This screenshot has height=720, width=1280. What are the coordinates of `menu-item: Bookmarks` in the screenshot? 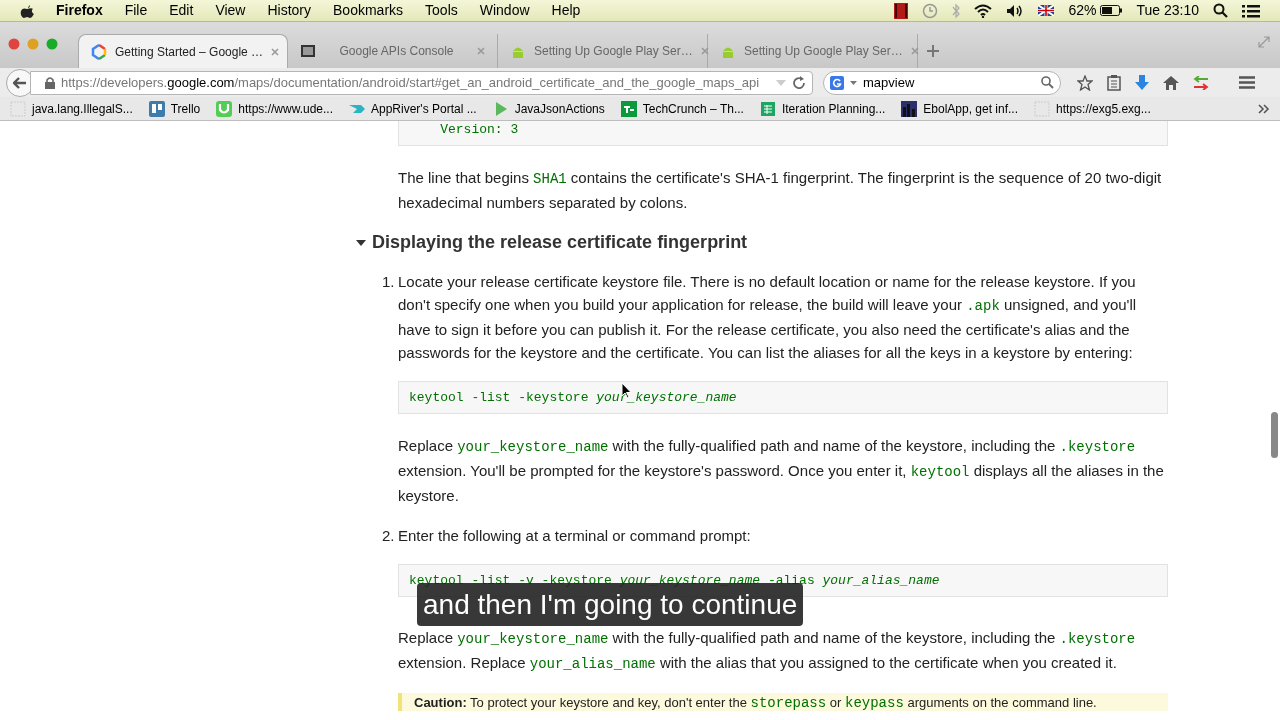 It's located at (368, 10).